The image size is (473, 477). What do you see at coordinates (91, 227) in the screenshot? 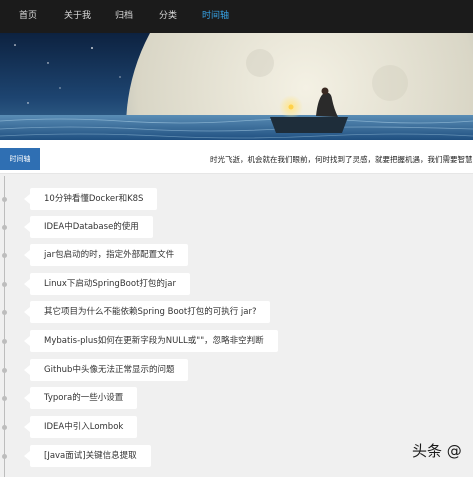
I see `post-link: IDEA中Database的使用` at bounding box center [91, 227].